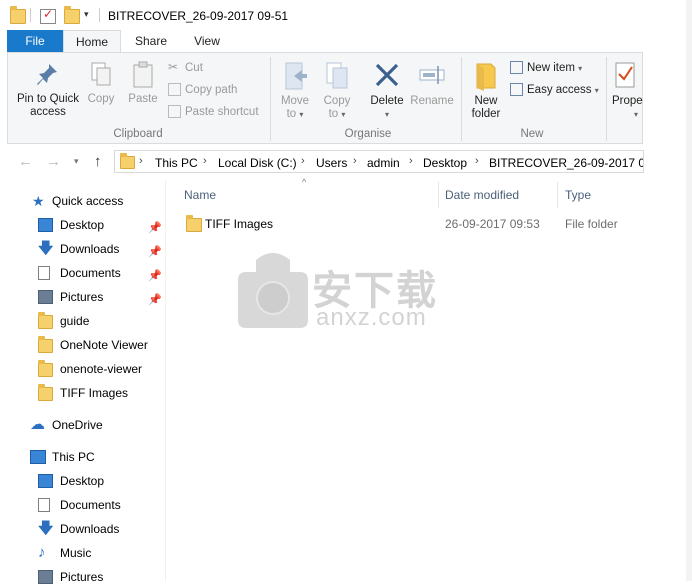 The height and width of the screenshot is (588, 692). I want to click on tab-file: File, so click(35, 41).